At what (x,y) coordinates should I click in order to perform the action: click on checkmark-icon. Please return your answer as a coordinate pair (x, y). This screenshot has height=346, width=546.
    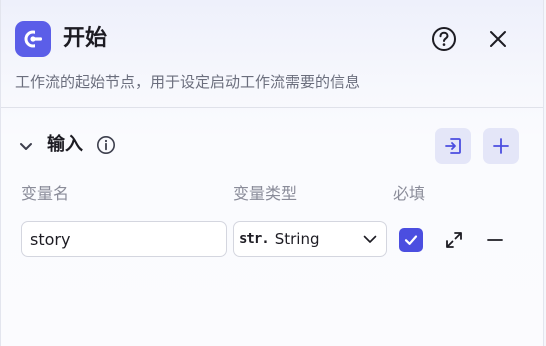
    Looking at the image, I should click on (411, 240).